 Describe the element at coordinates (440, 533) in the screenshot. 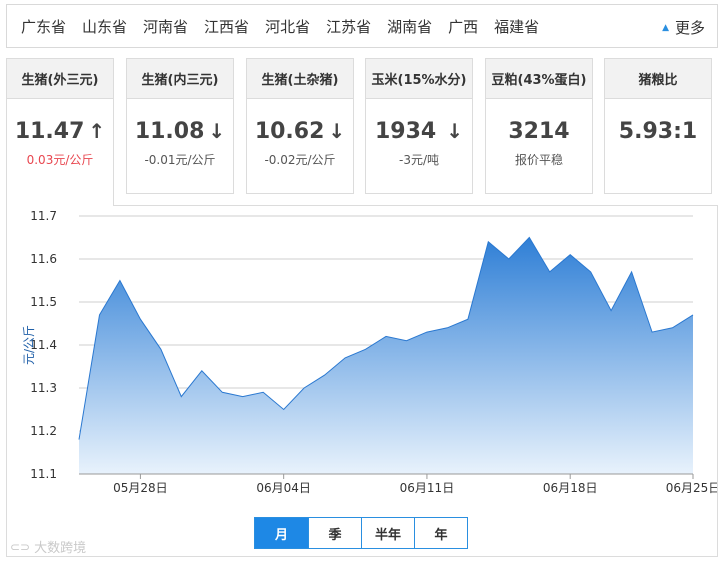

I see `tab-year: 年` at that location.